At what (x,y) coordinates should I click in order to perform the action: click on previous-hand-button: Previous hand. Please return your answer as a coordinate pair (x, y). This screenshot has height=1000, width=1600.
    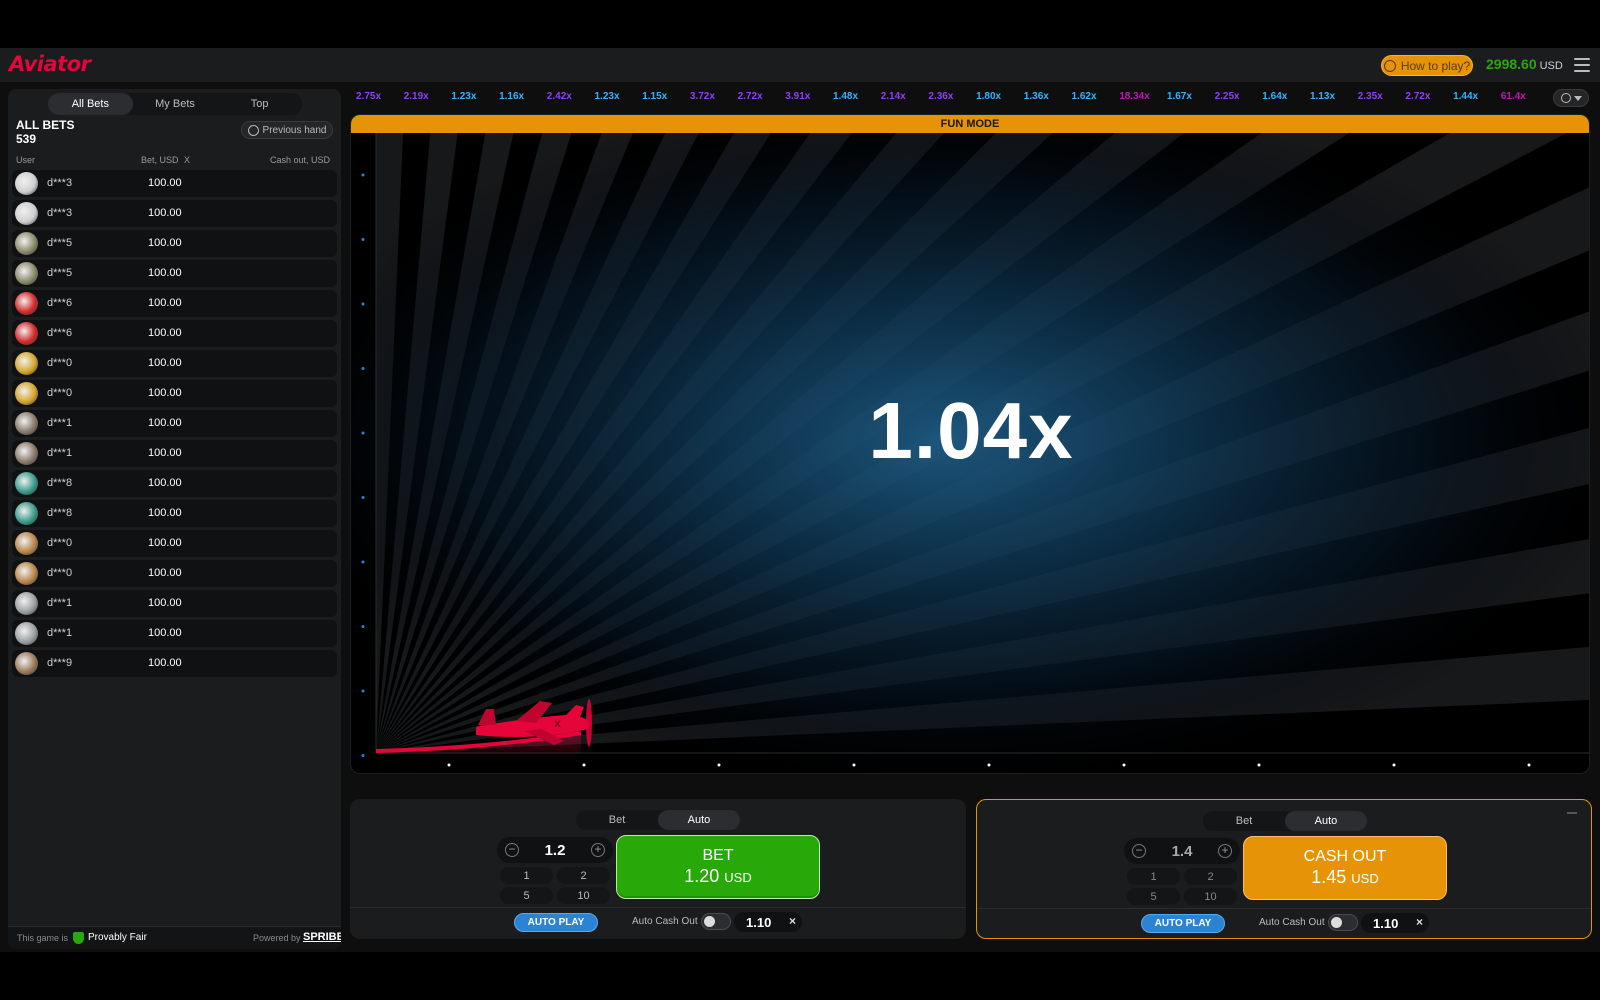
    Looking at the image, I should click on (287, 130).